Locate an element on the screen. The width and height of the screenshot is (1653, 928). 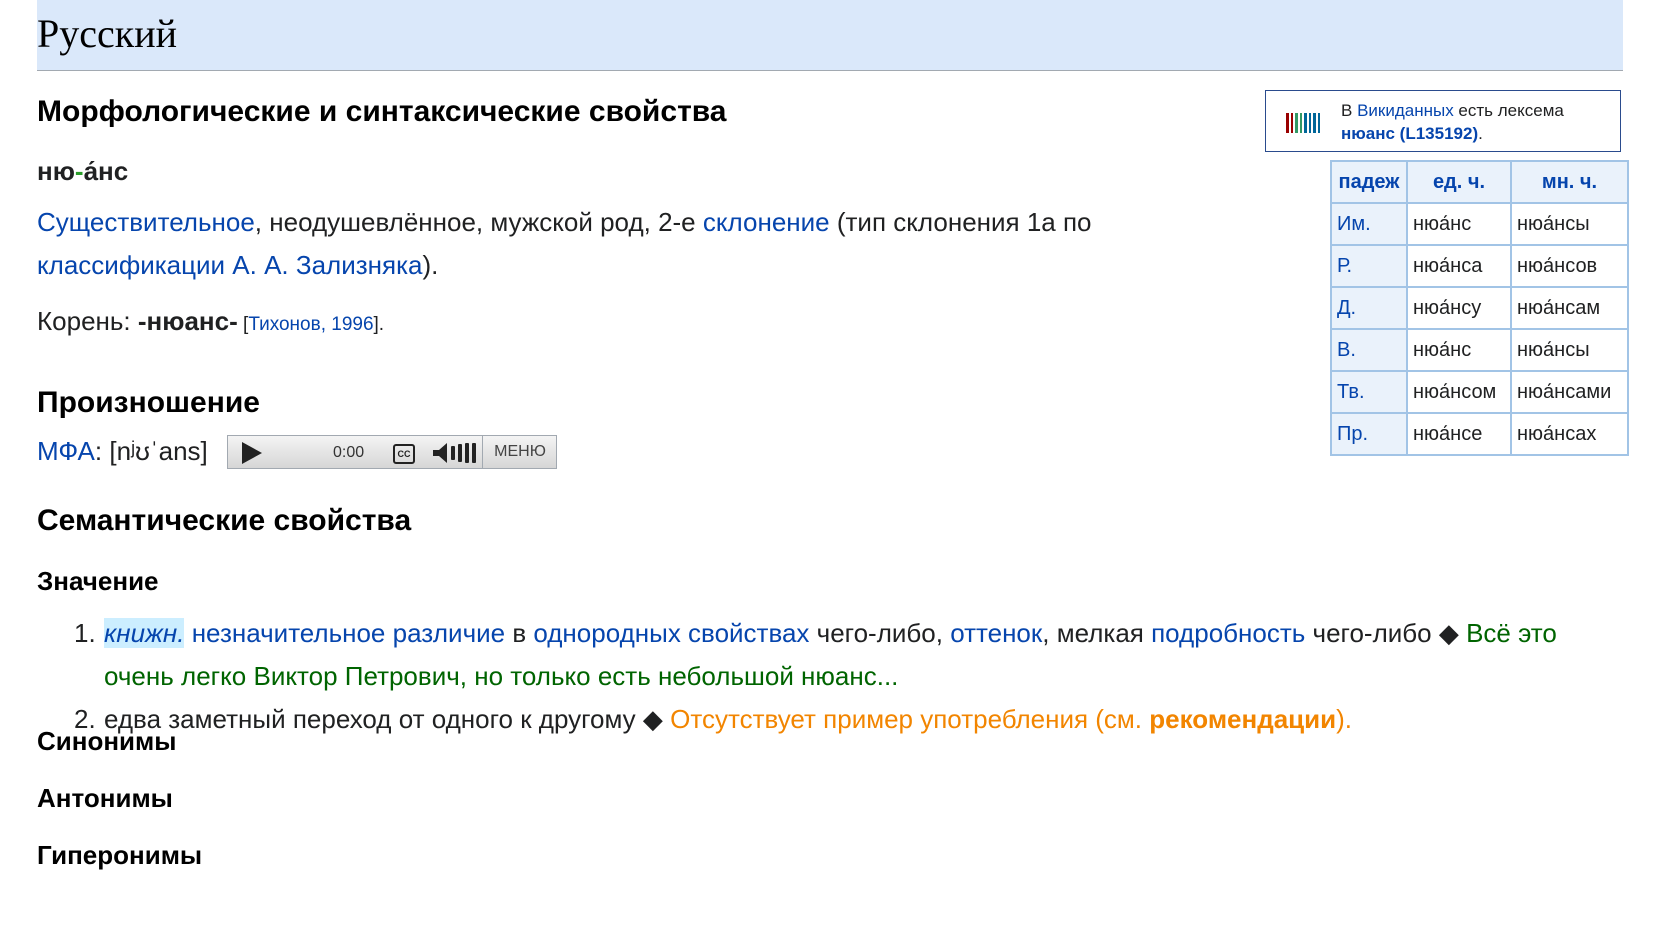
pos-link: Существительное is located at coordinates (146, 222).